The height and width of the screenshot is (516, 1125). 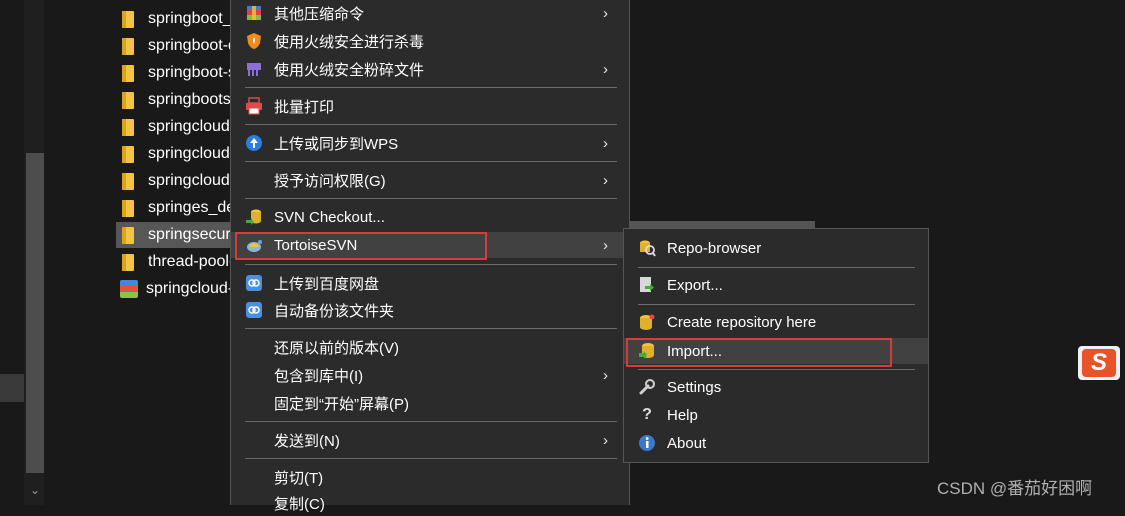 What do you see at coordinates (647, 285) in the screenshot?
I see `export-icon` at bounding box center [647, 285].